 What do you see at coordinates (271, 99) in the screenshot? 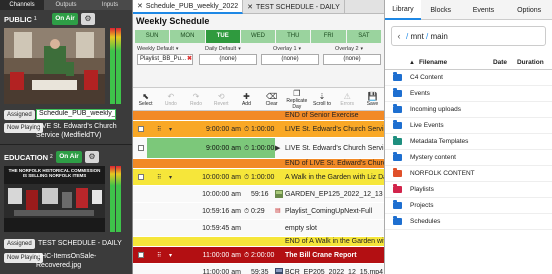
I see `clear-button: ⌫ Clear` at bounding box center [271, 99].